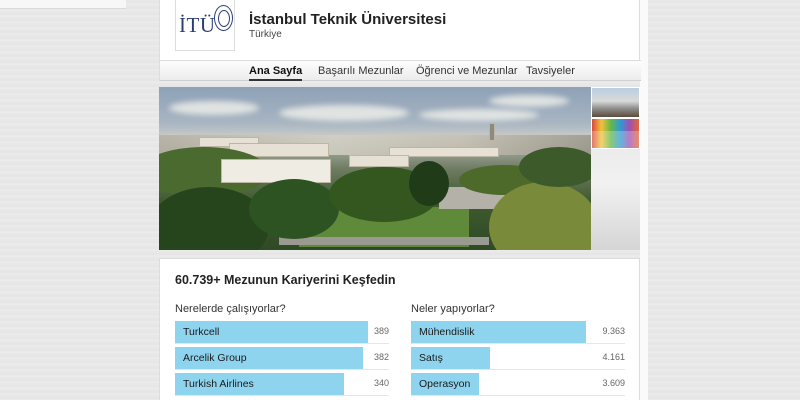 This screenshot has height=400, width=800. Describe the element at coordinates (197, 25) in the screenshot. I see `logo-wordmark: İTÜ` at that location.